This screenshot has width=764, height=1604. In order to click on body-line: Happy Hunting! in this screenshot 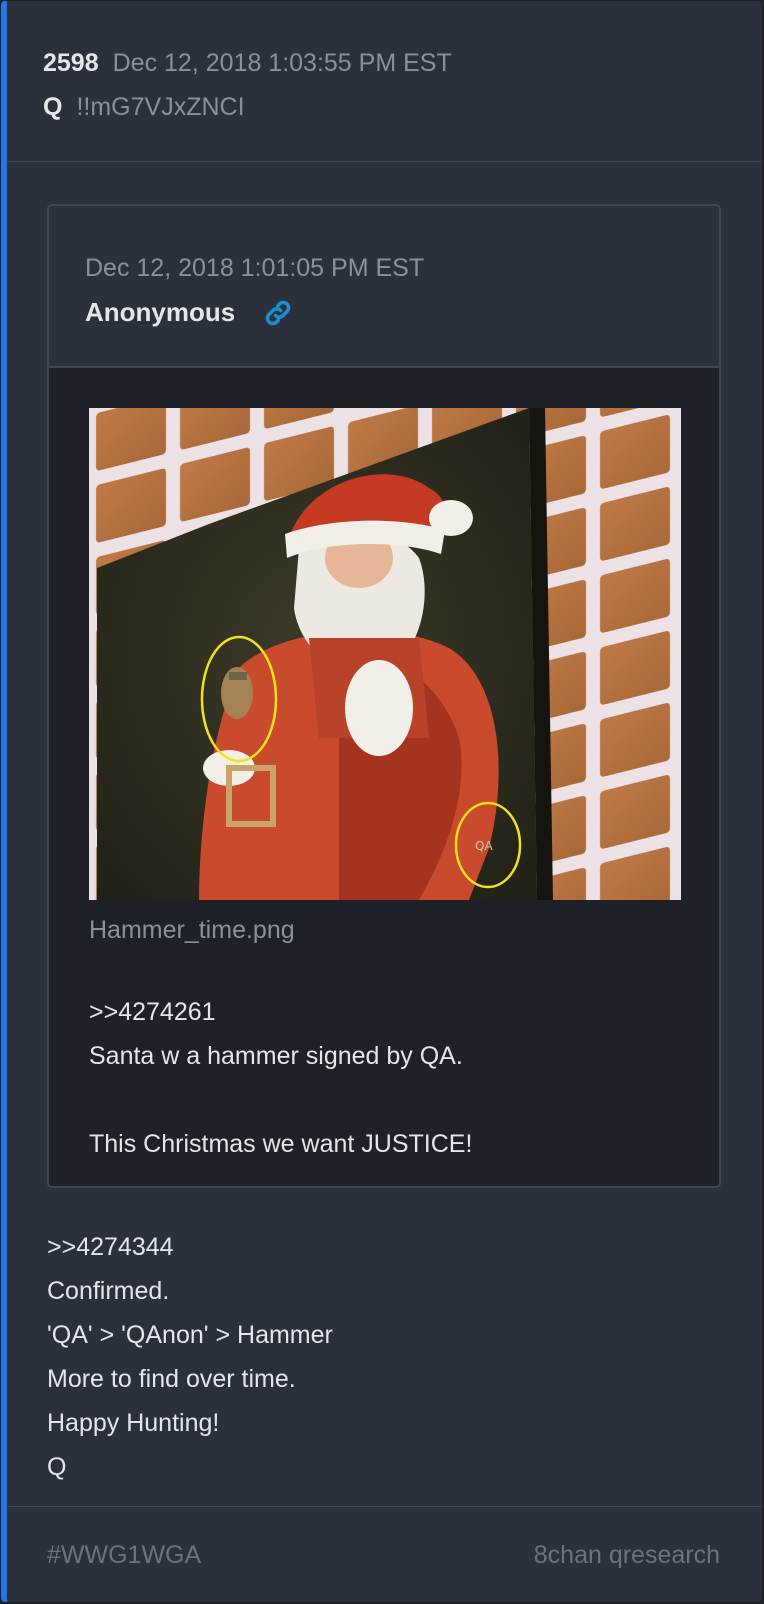, I will do `click(133, 1423)`.